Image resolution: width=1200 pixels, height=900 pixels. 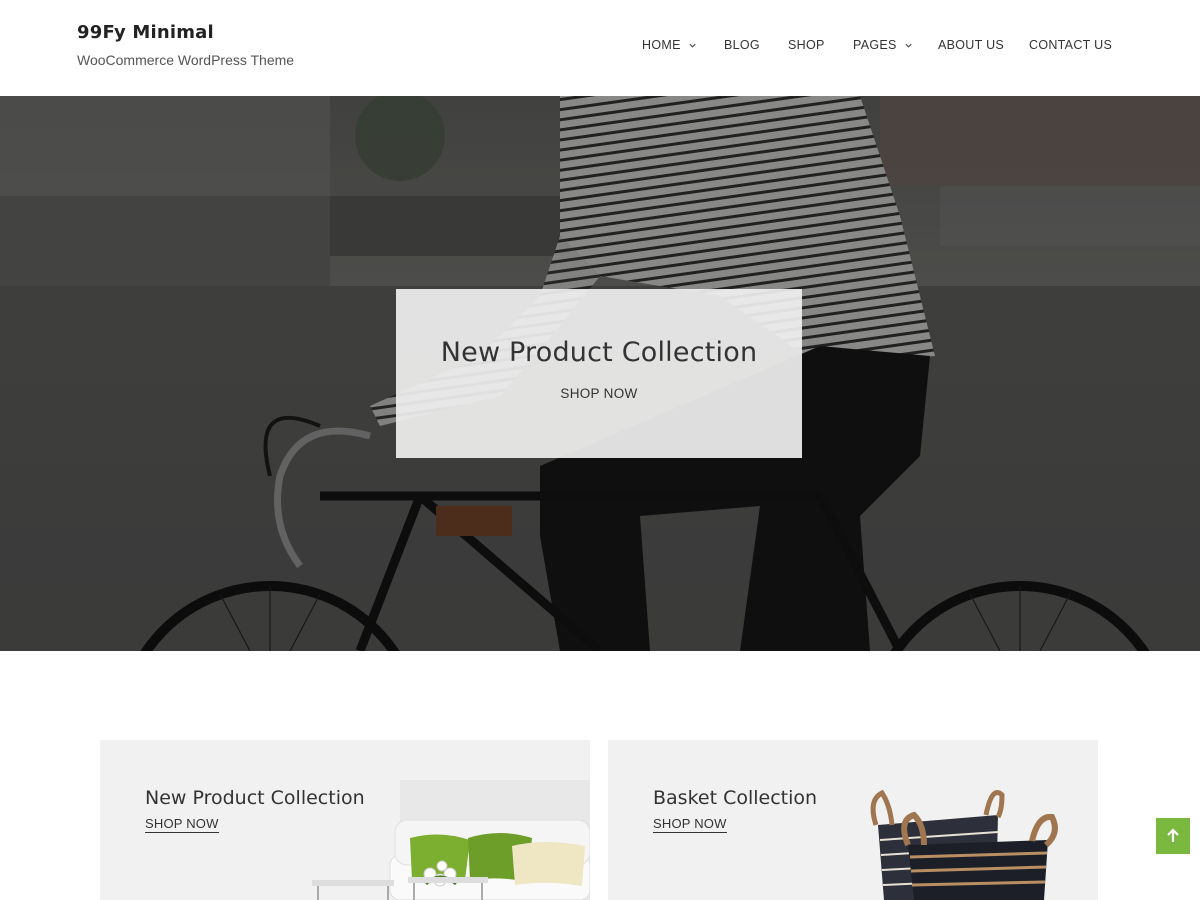 What do you see at coordinates (964, 844) in the screenshot?
I see `basket-image` at bounding box center [964, 844].